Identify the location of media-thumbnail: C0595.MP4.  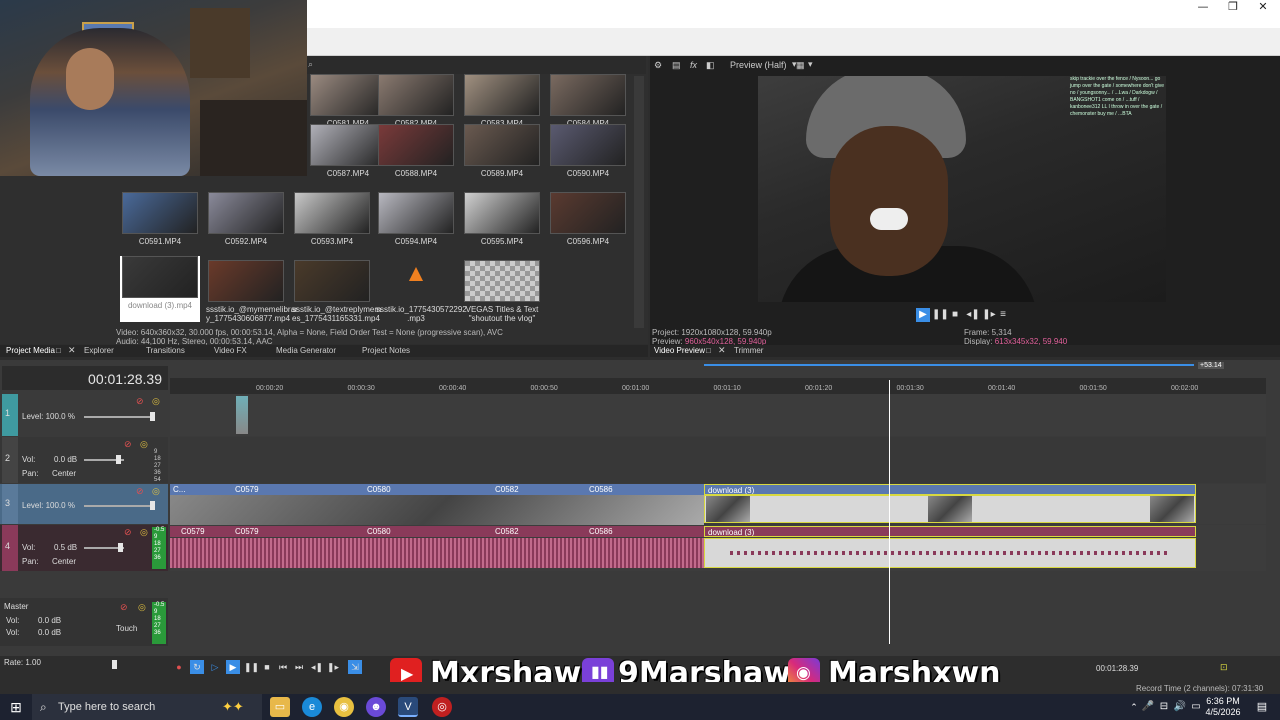
(502, 224).